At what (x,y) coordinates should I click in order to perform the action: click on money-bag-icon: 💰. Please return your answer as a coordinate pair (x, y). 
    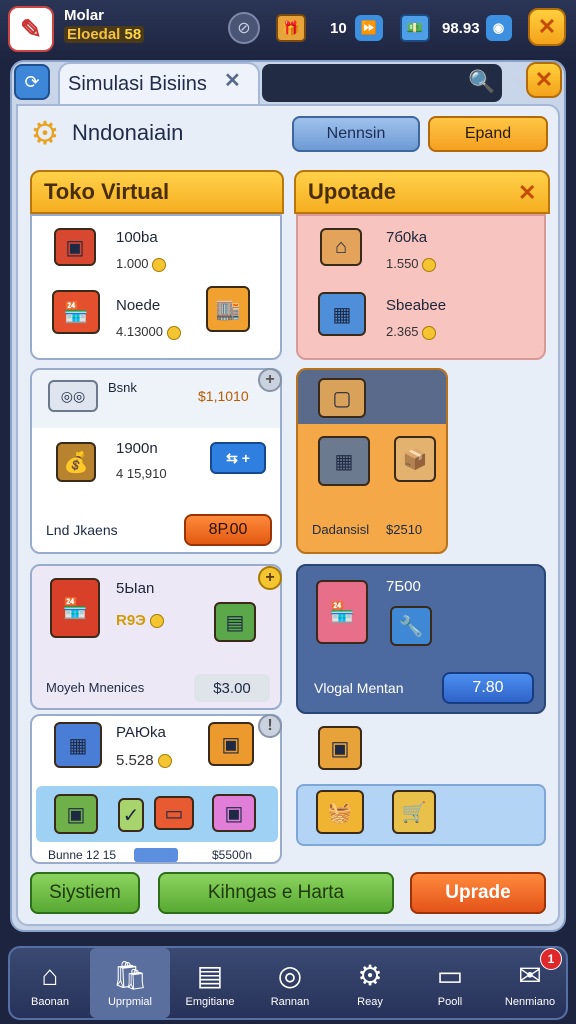
    Looking at the image, I should click on (76, 462).